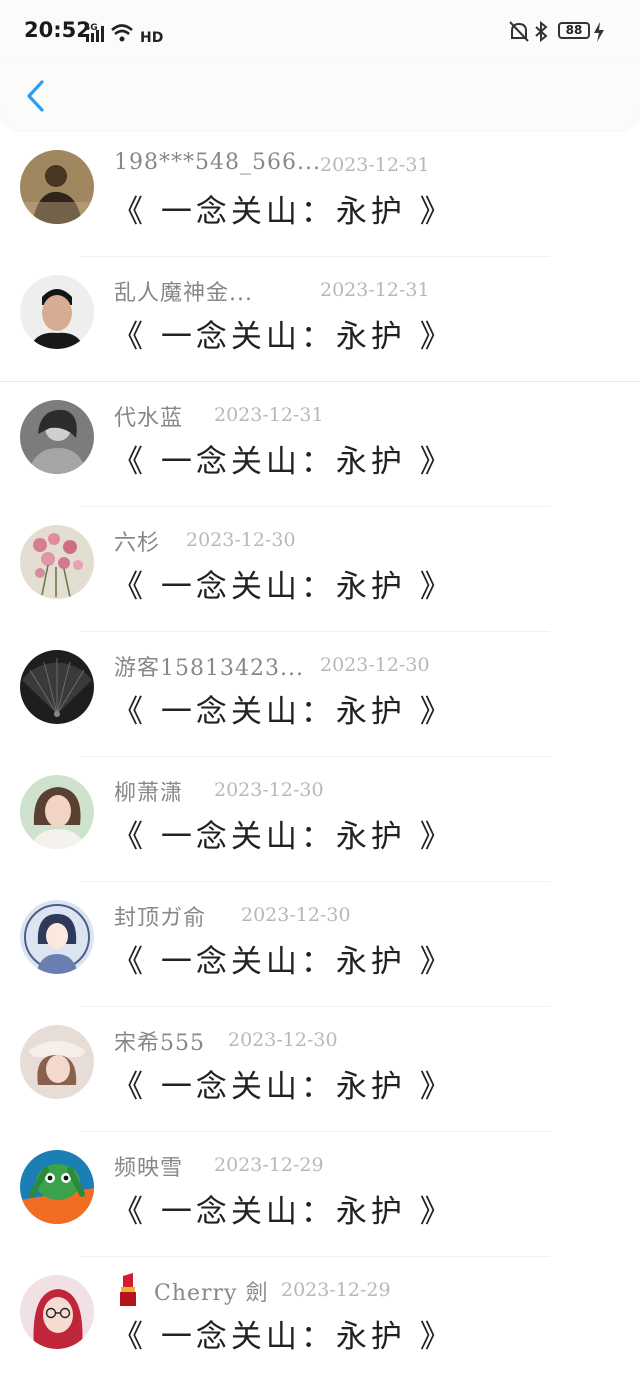  What do you see at coordinates (137, 543) in the screenshot?
I see `user-name: 六杉` at bounding box center [137, 543].